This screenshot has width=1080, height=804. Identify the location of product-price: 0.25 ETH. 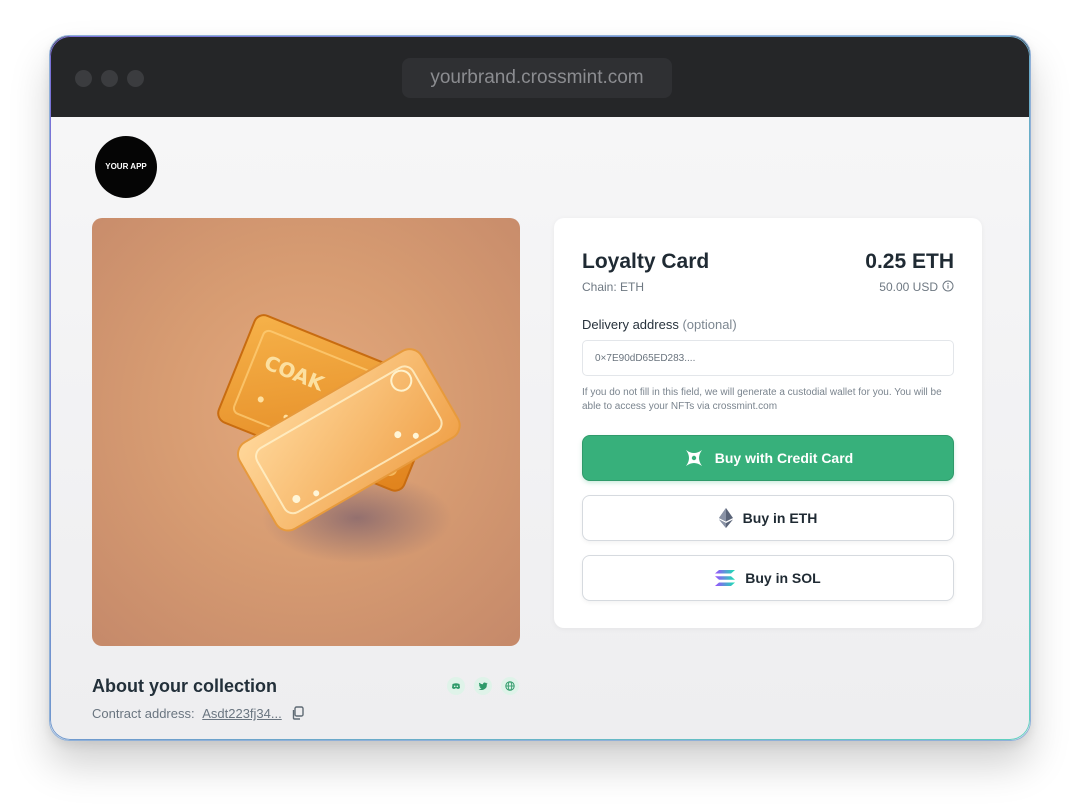
(909, 261).